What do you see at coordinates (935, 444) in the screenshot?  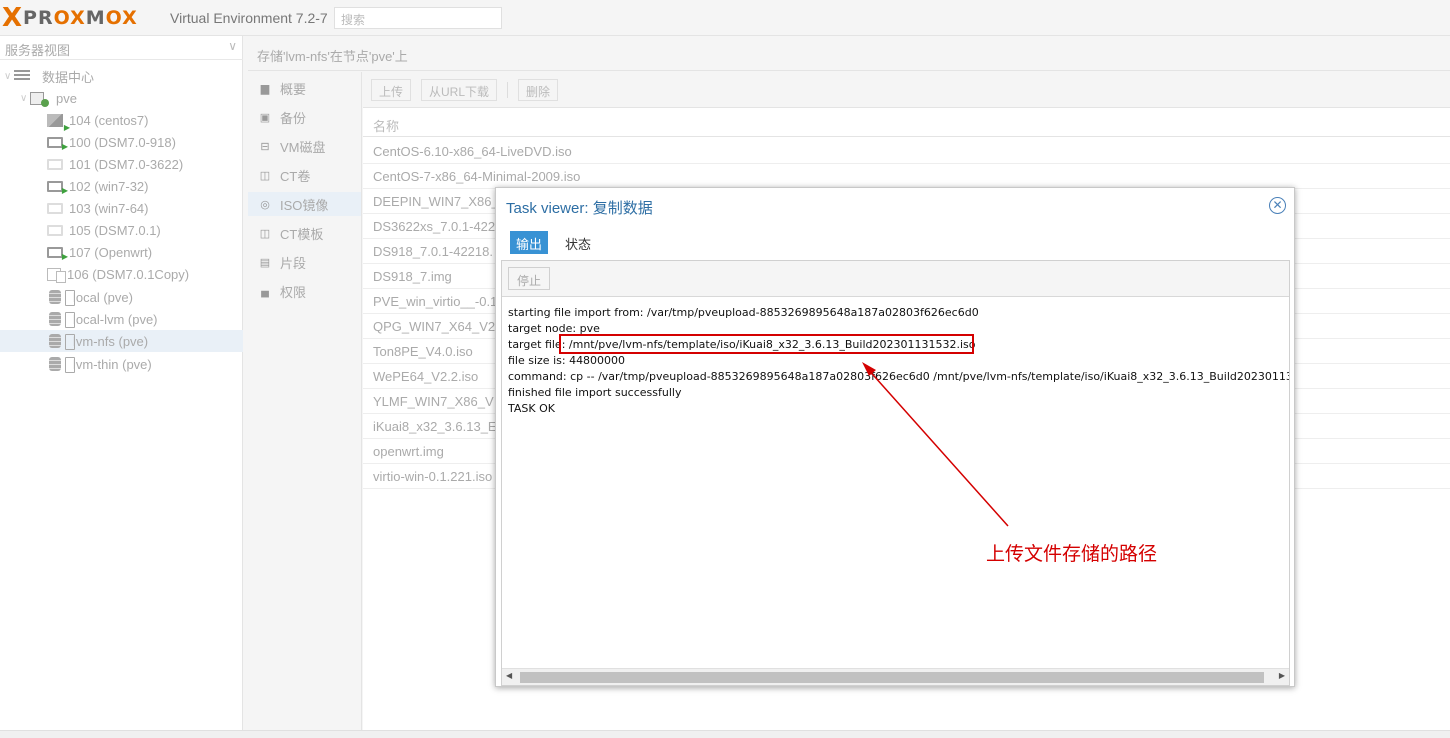 I see `annotation-arrow` at bounding box center [935, 444].